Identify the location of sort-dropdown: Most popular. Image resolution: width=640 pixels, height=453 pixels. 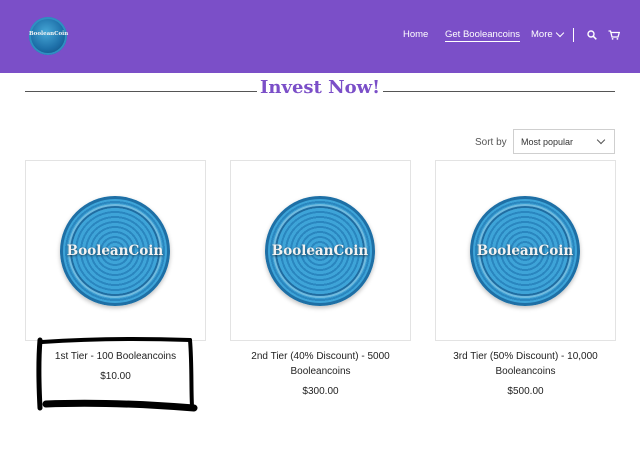
(564, 141).